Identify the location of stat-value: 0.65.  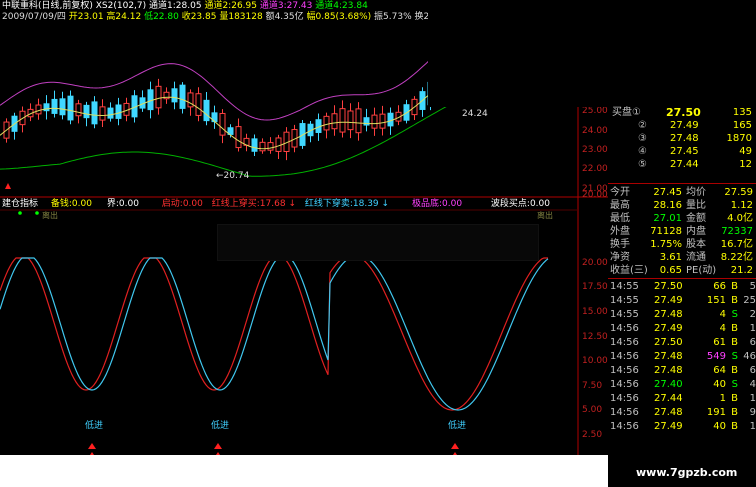
(670, 270).